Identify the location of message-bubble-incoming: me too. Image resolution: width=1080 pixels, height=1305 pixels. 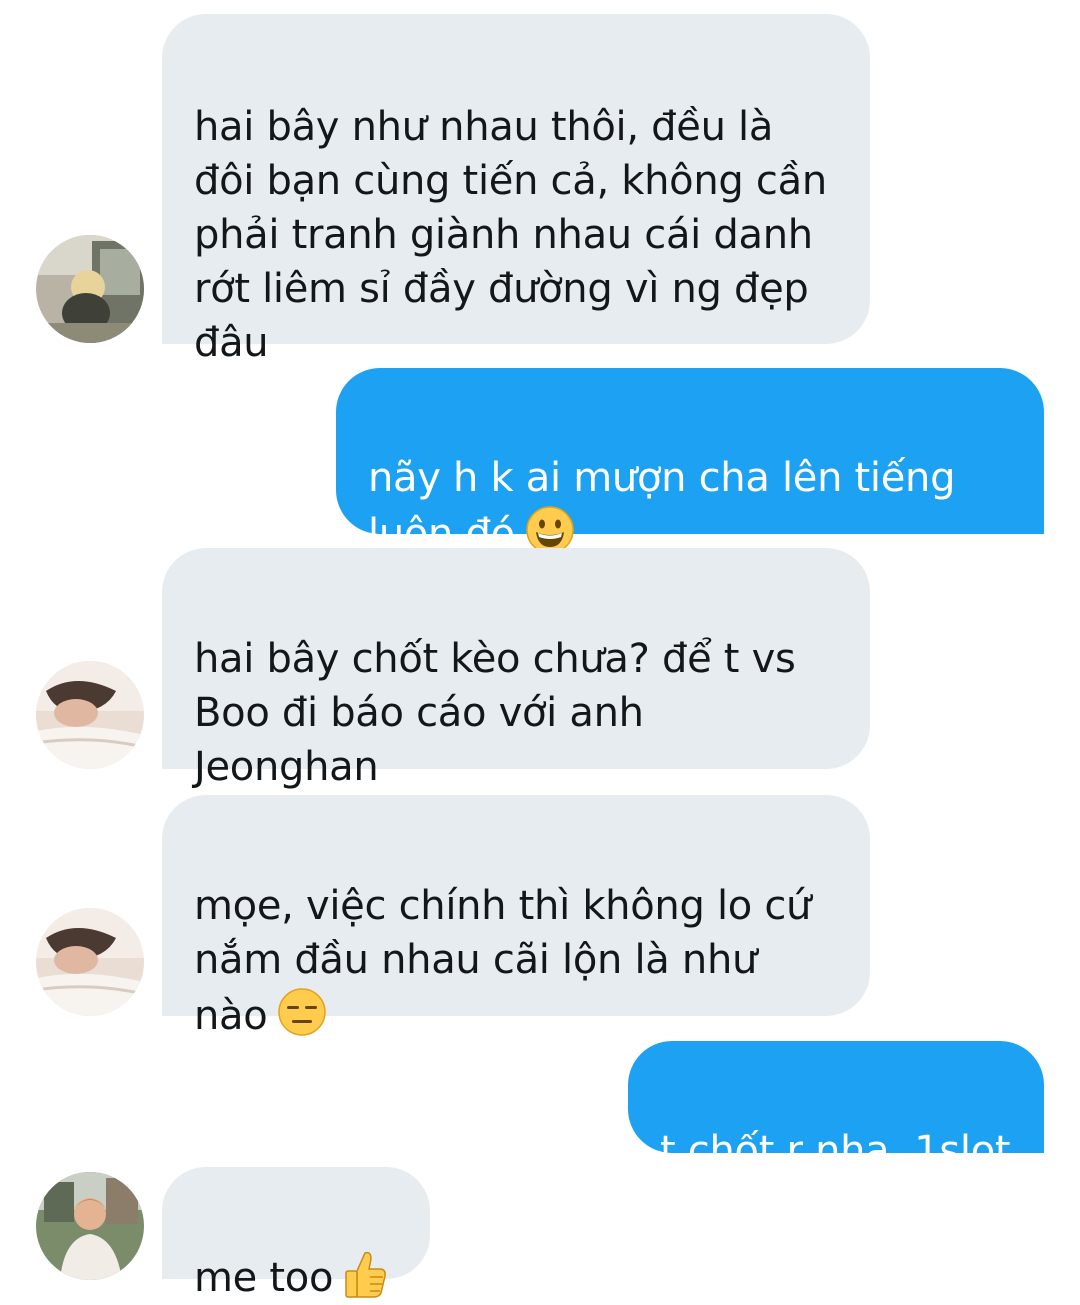
(296, 1234).